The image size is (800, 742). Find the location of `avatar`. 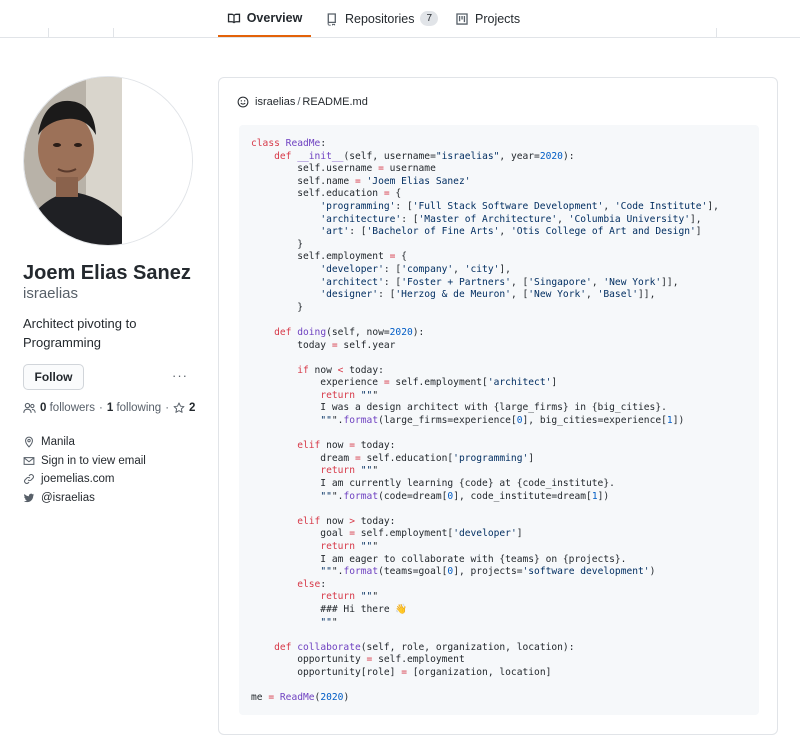

avatar is located at coordinates (108, 161).